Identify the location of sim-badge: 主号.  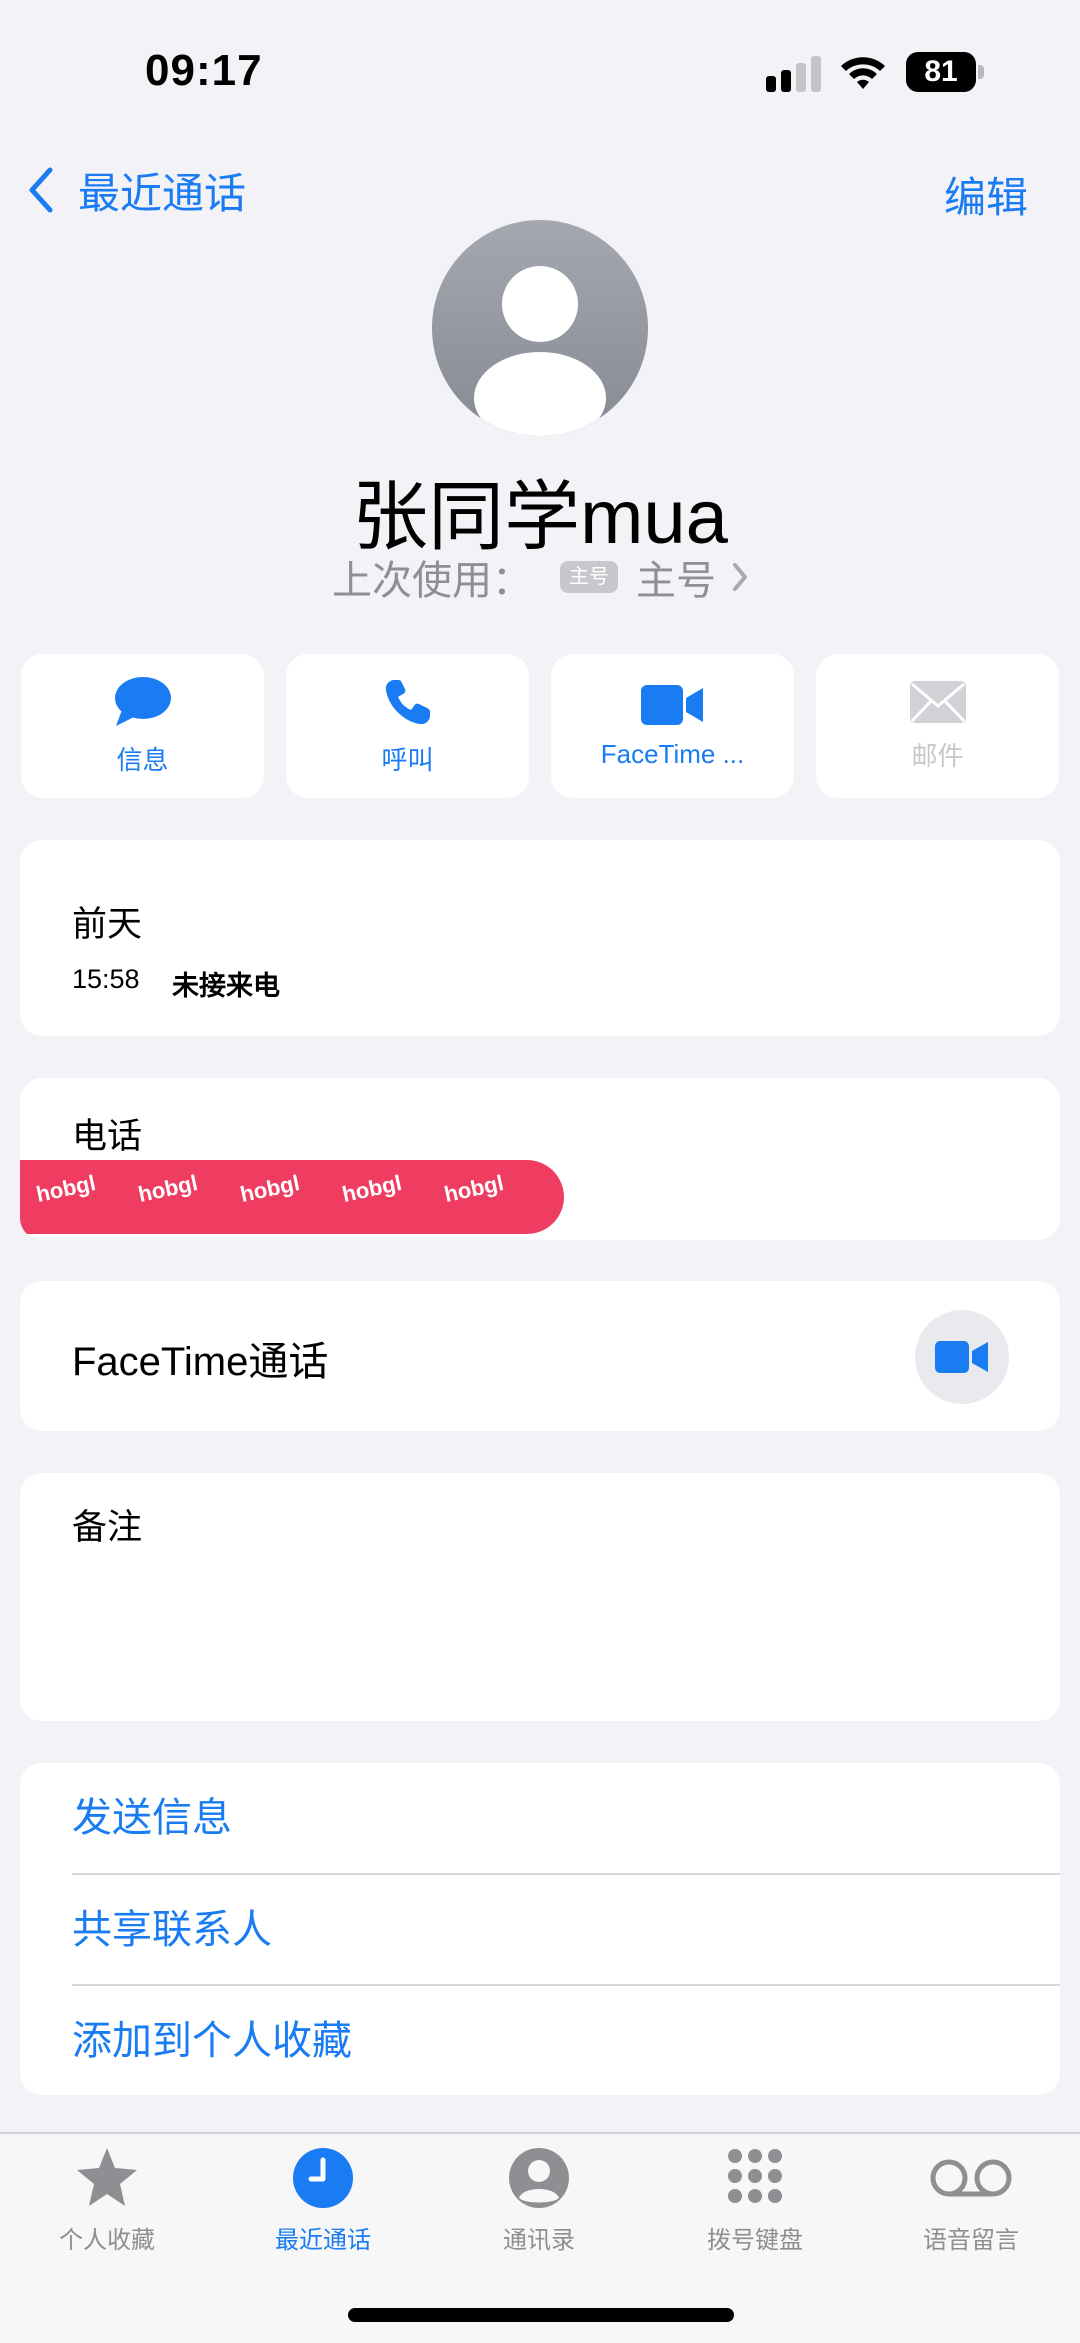
(589, 577).